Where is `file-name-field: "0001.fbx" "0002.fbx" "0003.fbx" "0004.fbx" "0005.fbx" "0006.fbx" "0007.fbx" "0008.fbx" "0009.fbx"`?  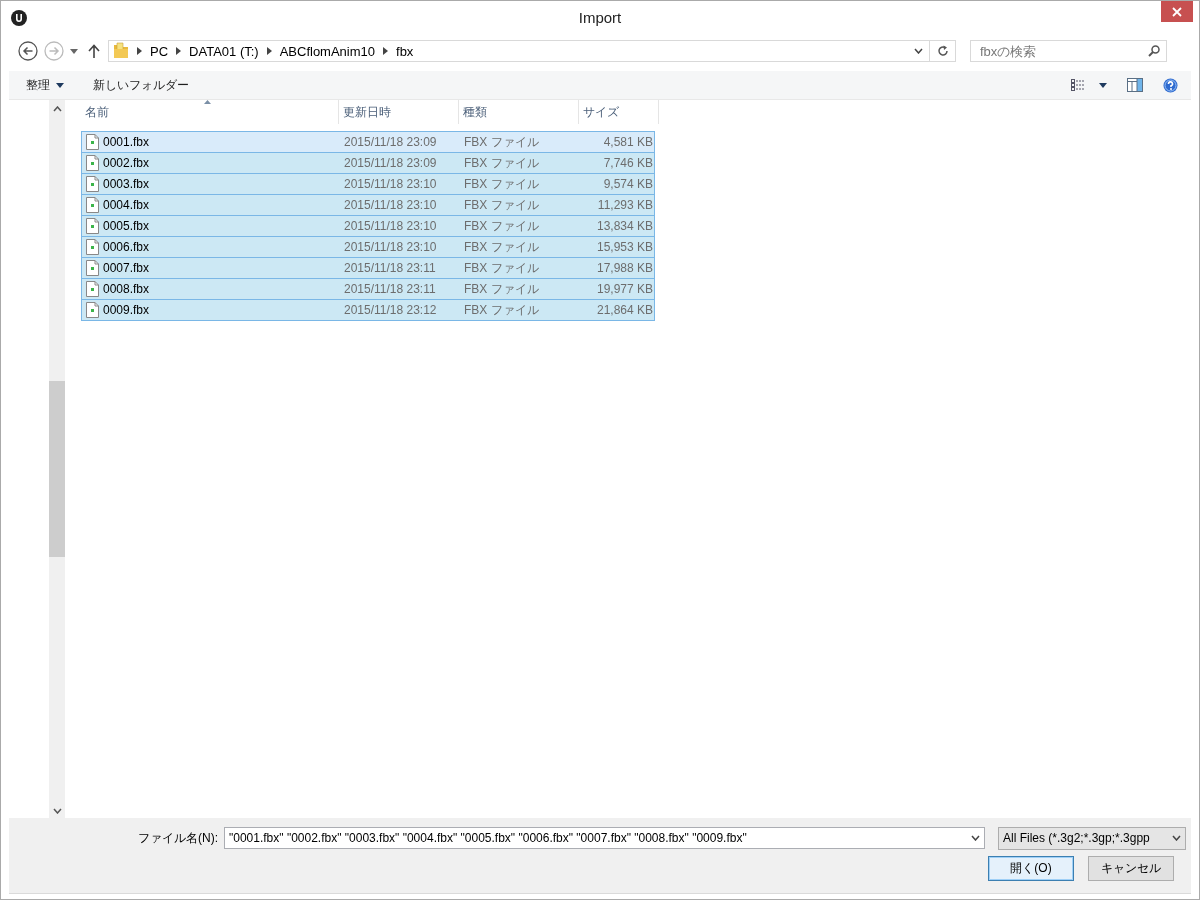
file-name-field: "0001.fbx" "0002.fbx" "0003.fbx" "0004.fbx" "0005.fbx" "0006.fbx" "0007.fbx" "0008.fbx" "0009.fbx" is located at coordinates (604, 838).